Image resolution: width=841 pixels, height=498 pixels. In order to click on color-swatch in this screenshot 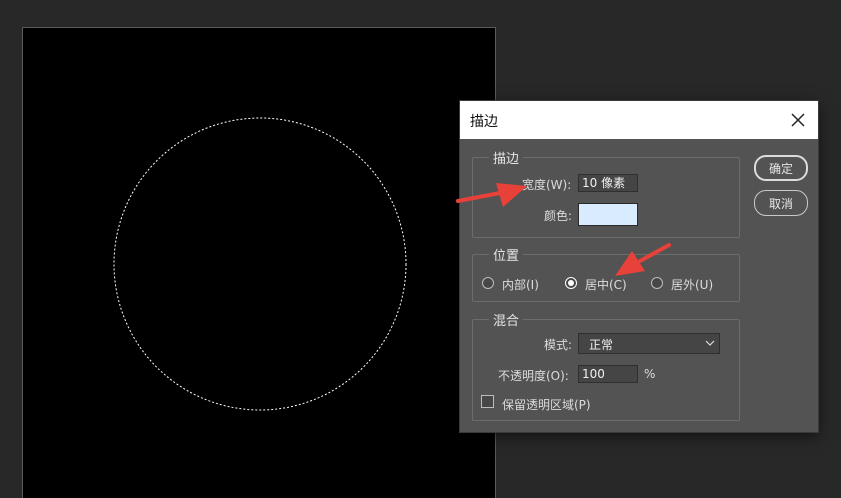, I will do `click(608, 214)`.